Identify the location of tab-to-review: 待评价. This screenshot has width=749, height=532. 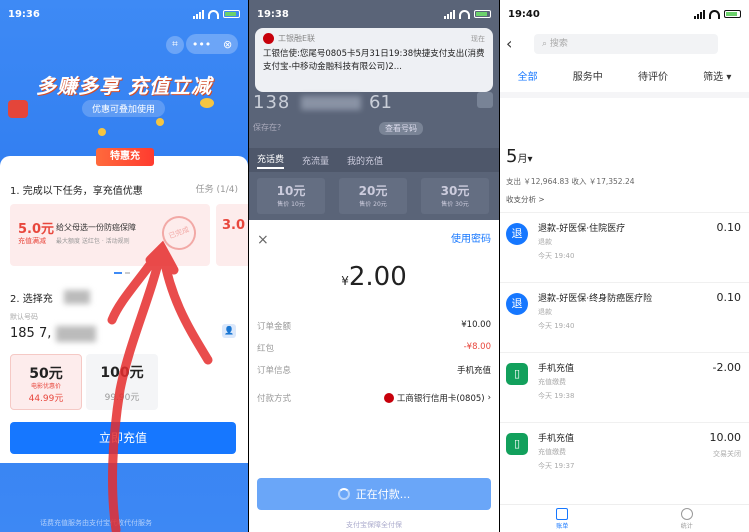
(653, 75).